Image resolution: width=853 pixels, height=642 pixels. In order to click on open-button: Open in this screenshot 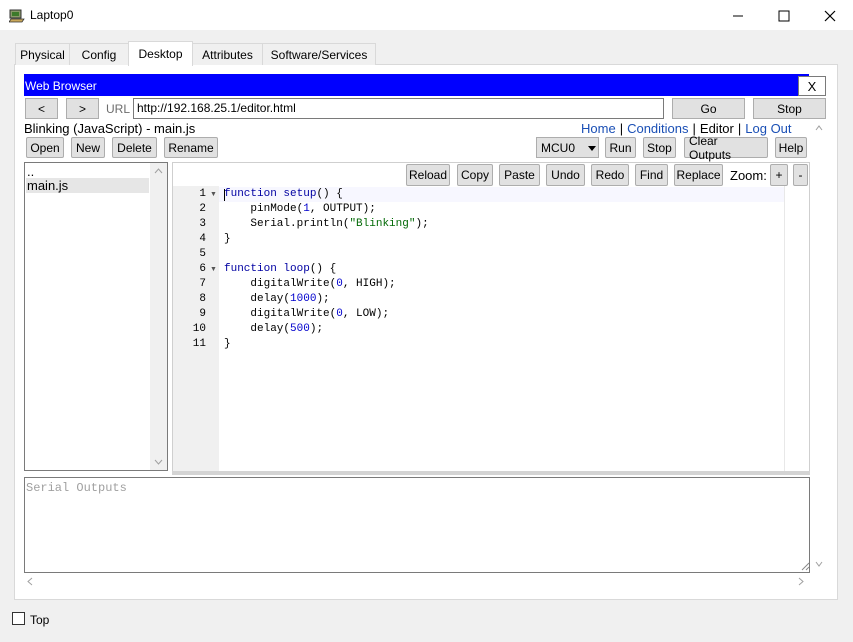, I will do `click(45, 147)`.